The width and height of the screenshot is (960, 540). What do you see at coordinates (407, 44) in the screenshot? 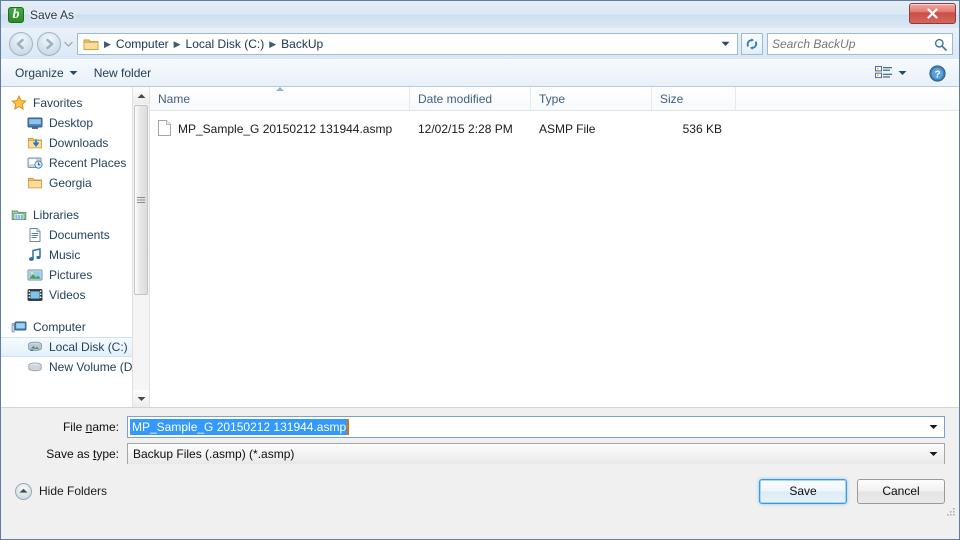
I see `breadcrumb: ▶ Computer ▶ Local Disk (C:) ▶ BackUp` at bounding box center [407, 44].